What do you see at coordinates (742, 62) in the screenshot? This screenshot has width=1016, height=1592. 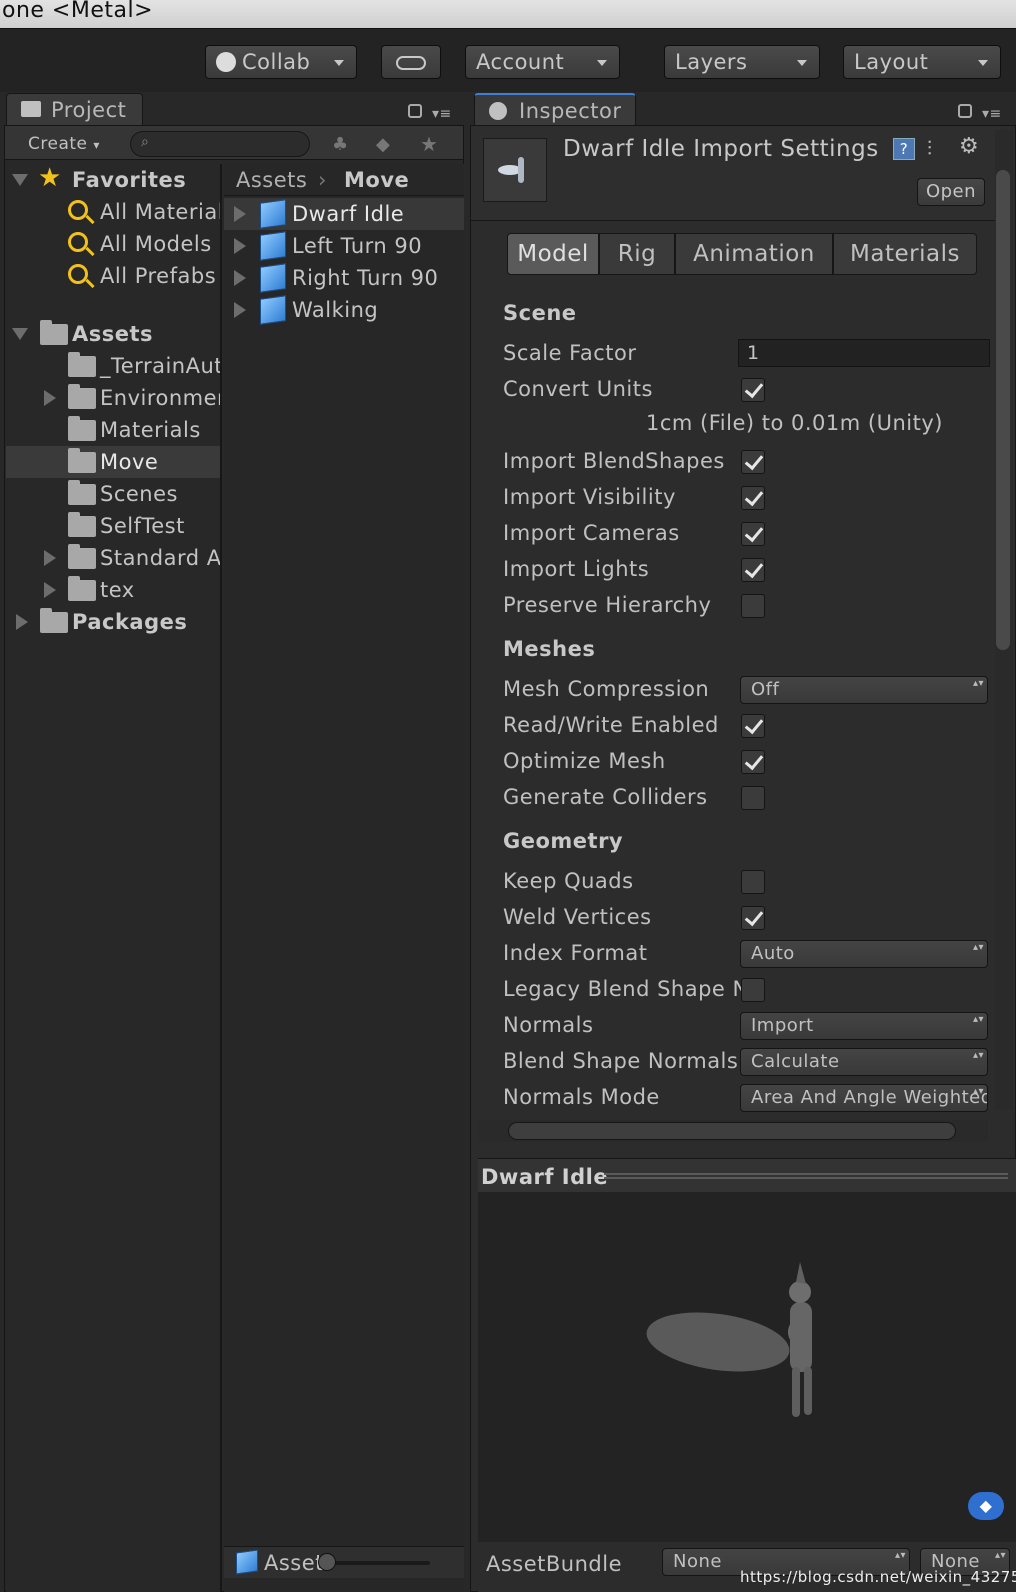 I see `layers-button: Layers` at bounding box center [742, 62].